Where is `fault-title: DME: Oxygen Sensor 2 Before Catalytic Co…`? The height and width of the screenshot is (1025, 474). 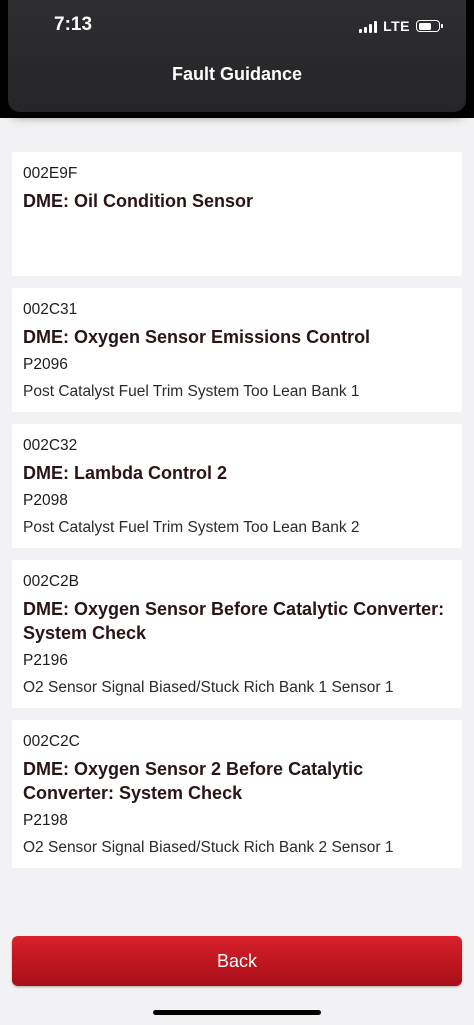 fault-title: DME: Oxygen Sensor 2 Before Catalytic Co… is located at coordinates (193, 781).